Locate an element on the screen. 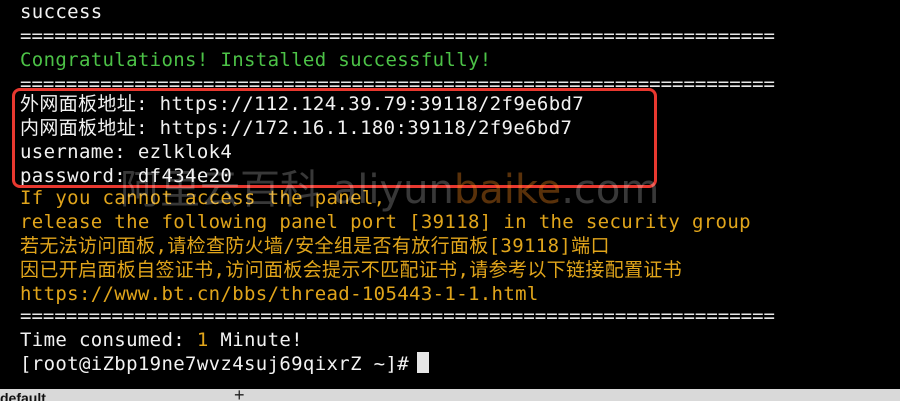 The image size is (900, 401). tab-default: default is located at coordinates (23, 395).